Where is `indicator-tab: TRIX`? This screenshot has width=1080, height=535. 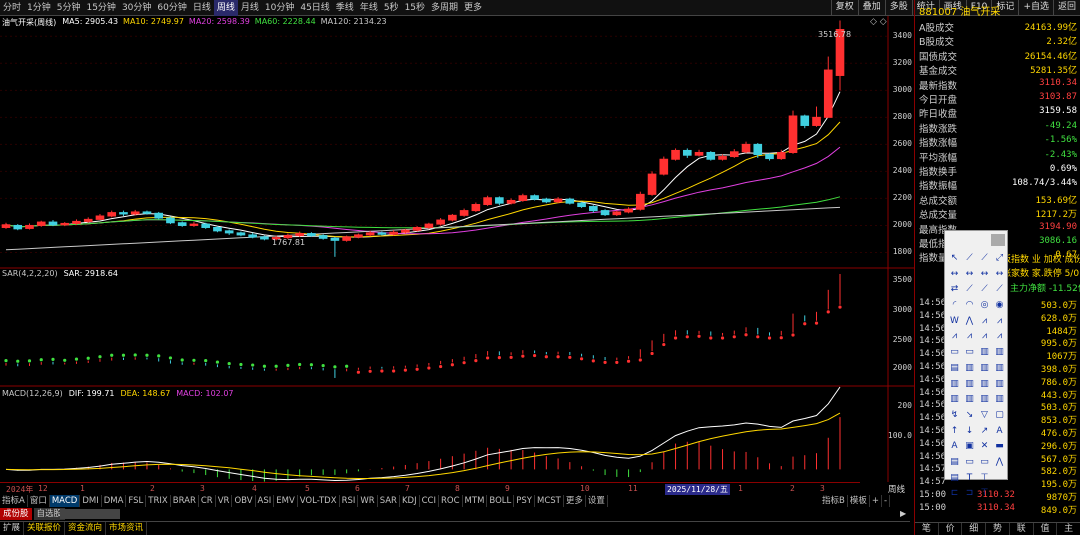
indicator-tab: TRIX is located at coordinates (158, 501).